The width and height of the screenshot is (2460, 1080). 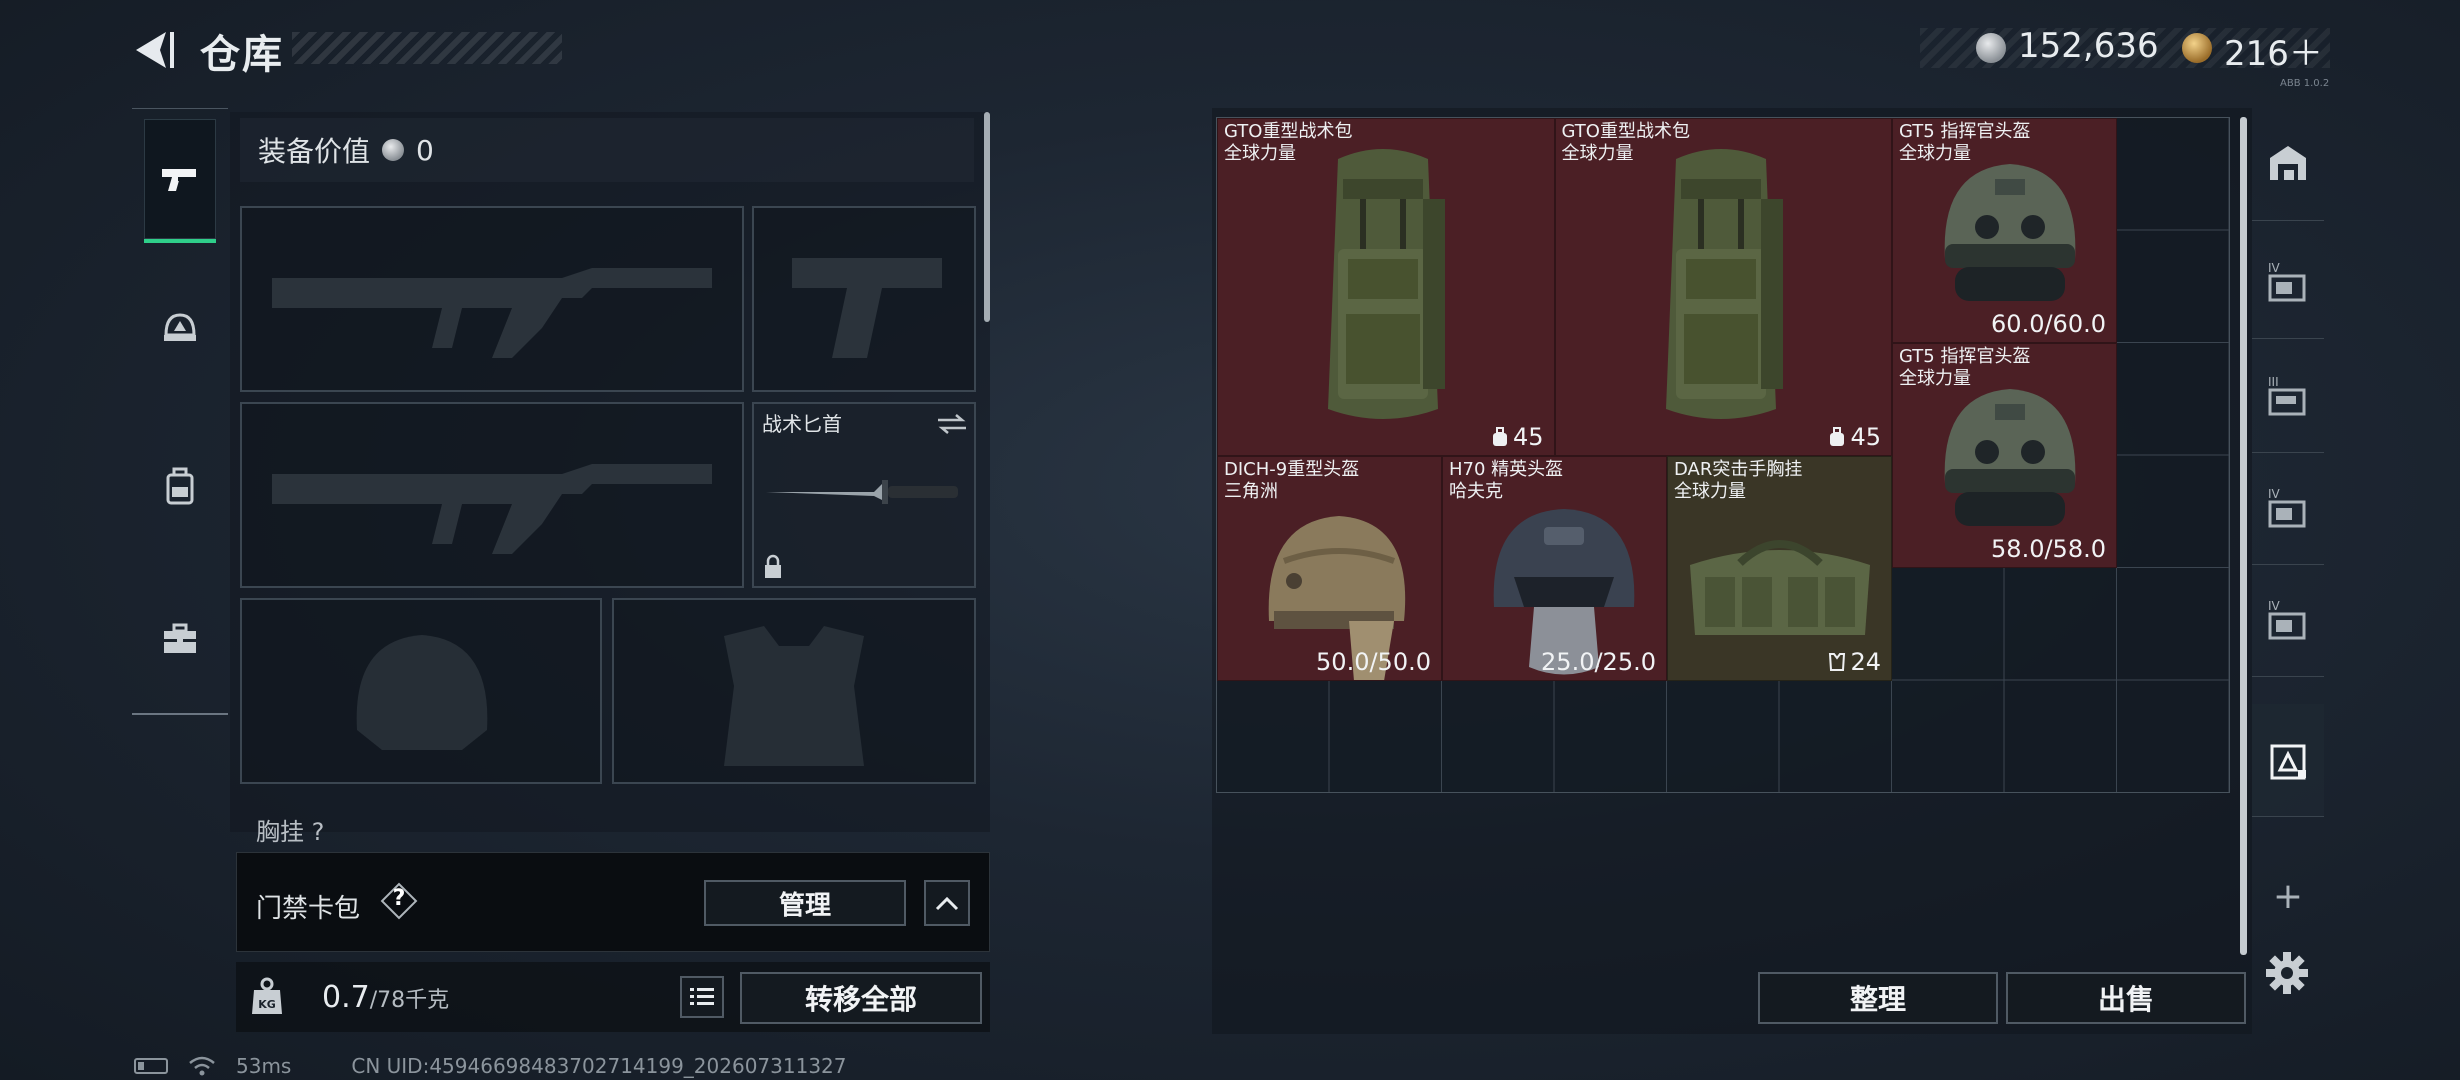 I want to click on gold-coin-icon, so click(x=2197, y=48).